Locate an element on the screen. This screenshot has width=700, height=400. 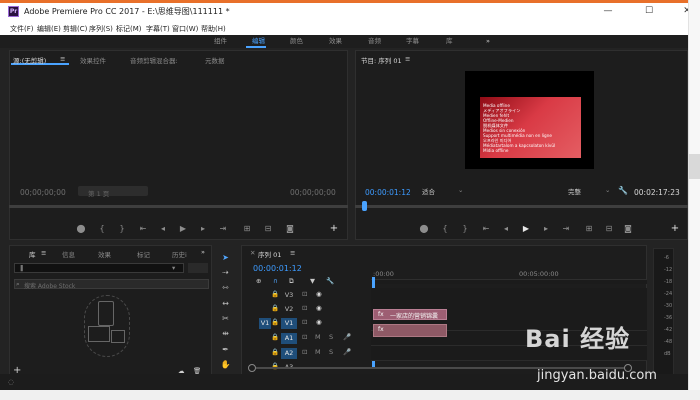
source-export-frame-icon: ◙ is located at coordinates (290, 228).